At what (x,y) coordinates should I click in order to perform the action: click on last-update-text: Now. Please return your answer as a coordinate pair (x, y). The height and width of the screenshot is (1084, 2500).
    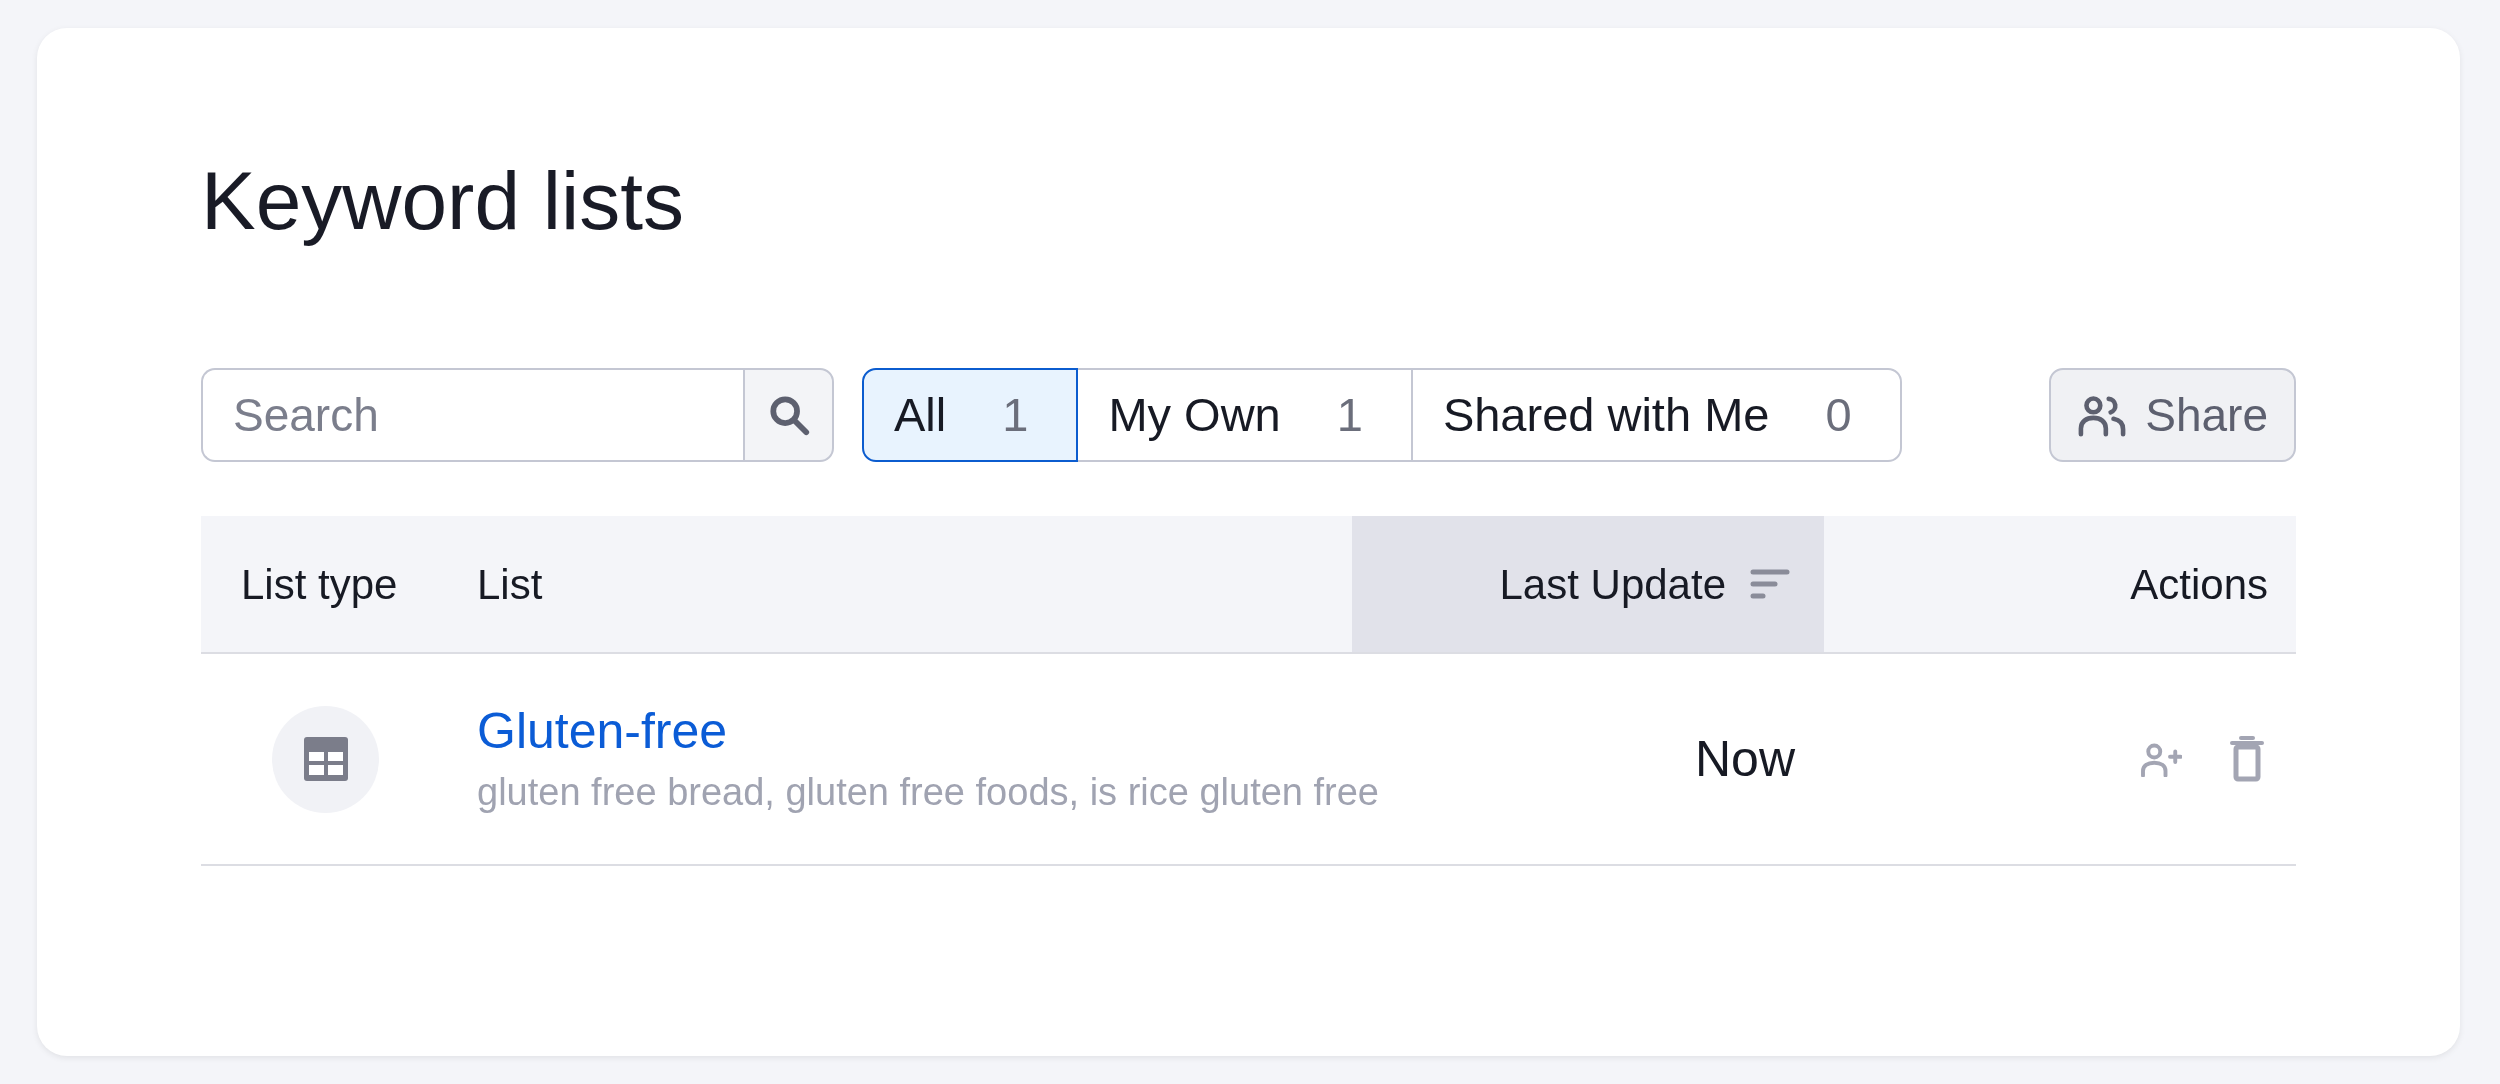
    Looking at the image, I should click on (1744, 759).